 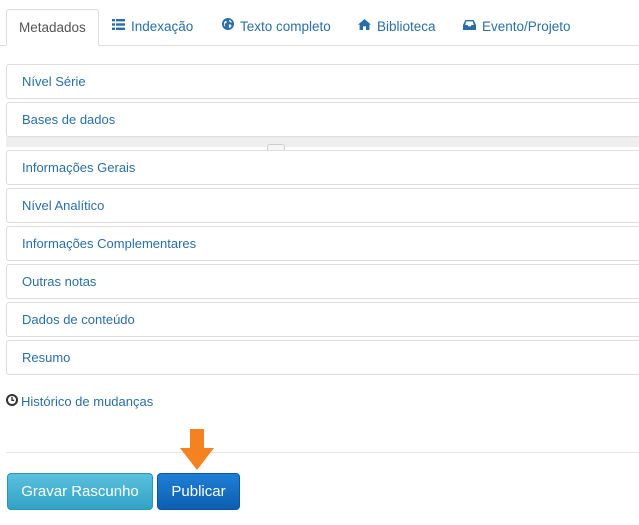 I want to click on panel-nivel-serie: Nível Série, so click(x=322, y=81).